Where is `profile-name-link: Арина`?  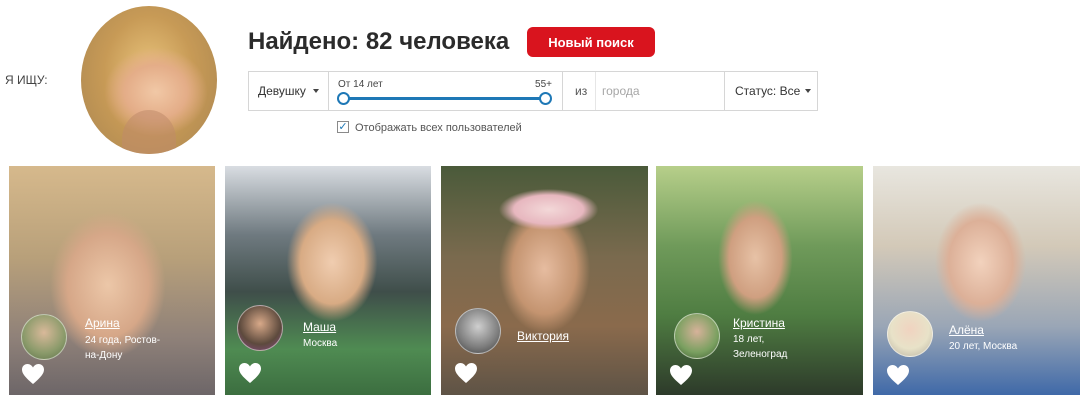 profile-name-link: Арина is located at coordinates (102, 323).